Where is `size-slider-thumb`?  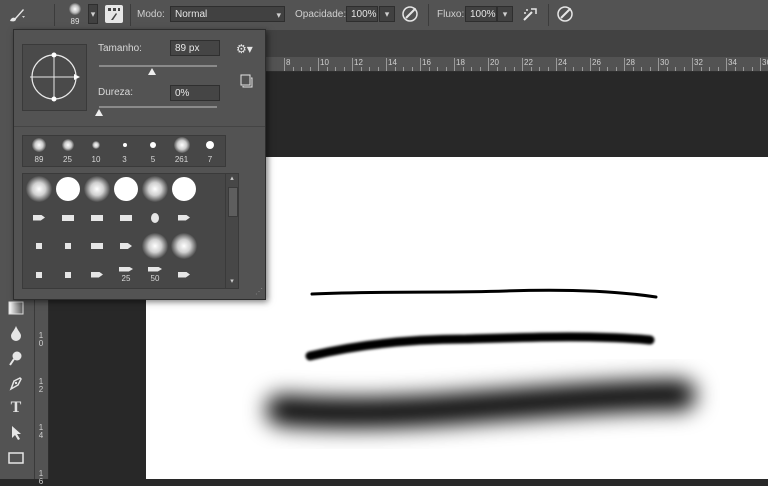 size-slider-thumb is located at coordinates (152, 71).